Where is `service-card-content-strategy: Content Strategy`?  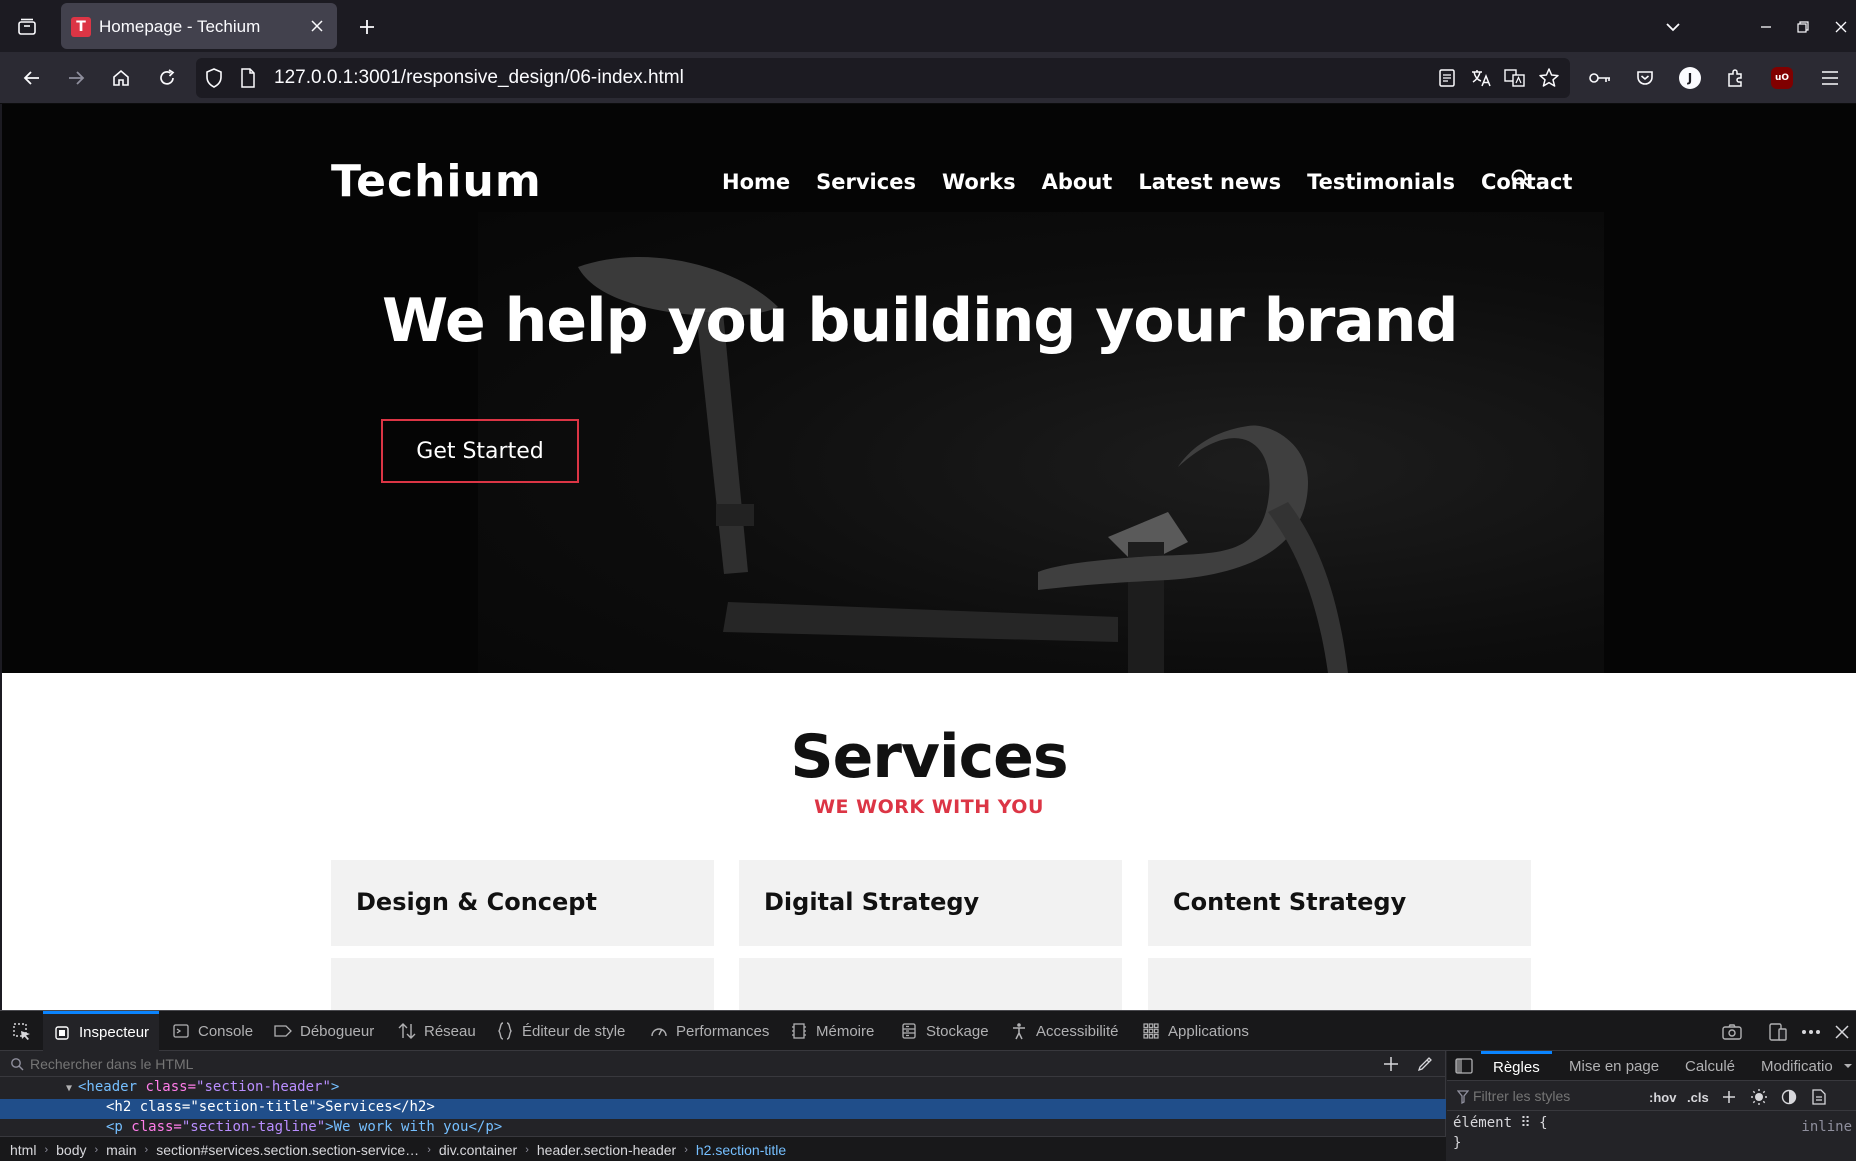
service-card-content-strategy: Content Strategy is located at coordinates (1339, 903).